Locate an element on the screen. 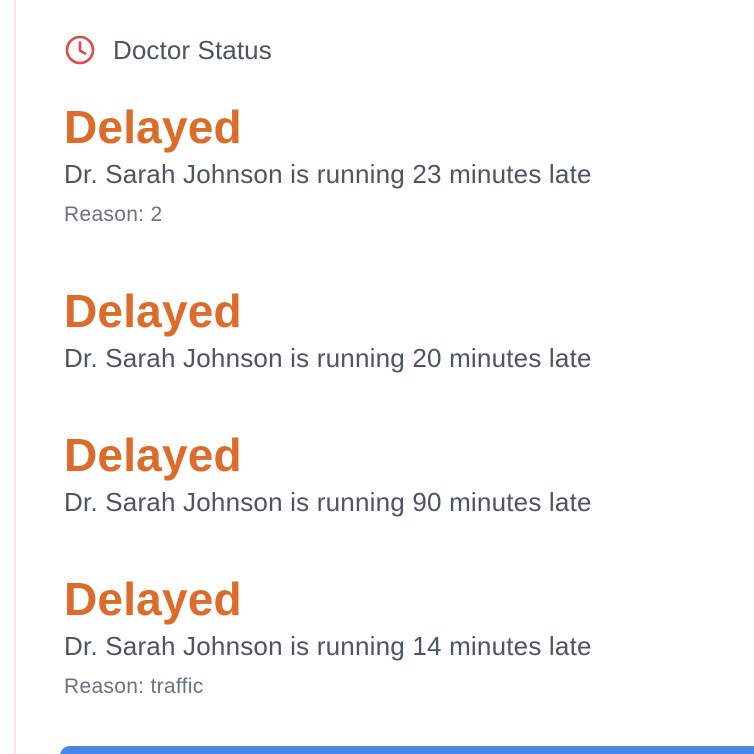 The height and width of the screenshot is (754, 754). card-header: Doctor Status is located at coordinates (168, 50).